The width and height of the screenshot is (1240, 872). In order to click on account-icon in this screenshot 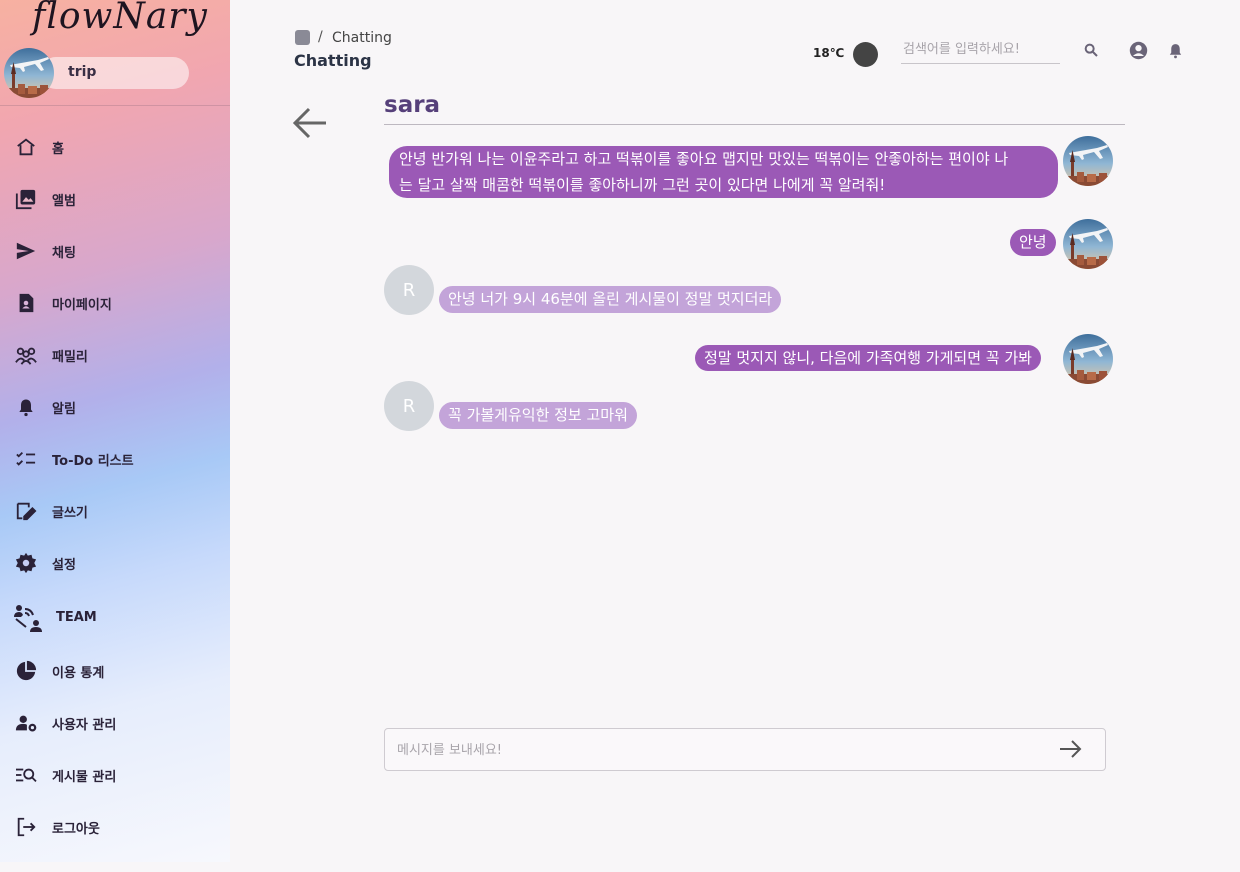, I will do `click(1138, 50)`.